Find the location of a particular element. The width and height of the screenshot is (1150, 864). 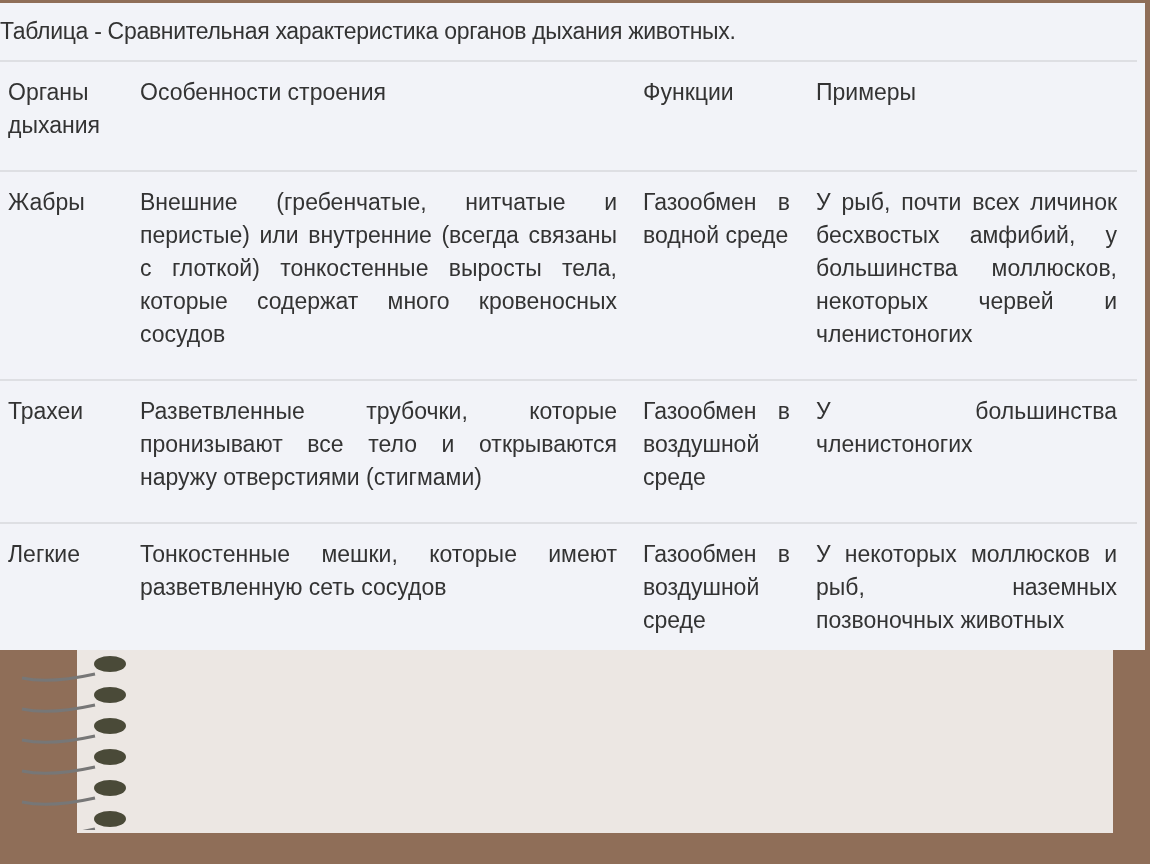

table-cell-text: Тонкостенные мешки, которые имеют разветвленную сеть сосудов is located at coordinates (378, 571).